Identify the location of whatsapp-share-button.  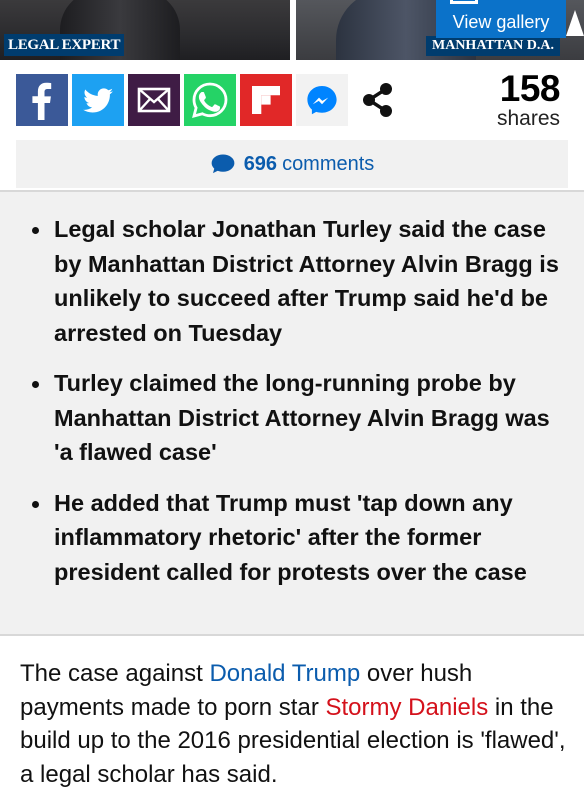
(210, 100).